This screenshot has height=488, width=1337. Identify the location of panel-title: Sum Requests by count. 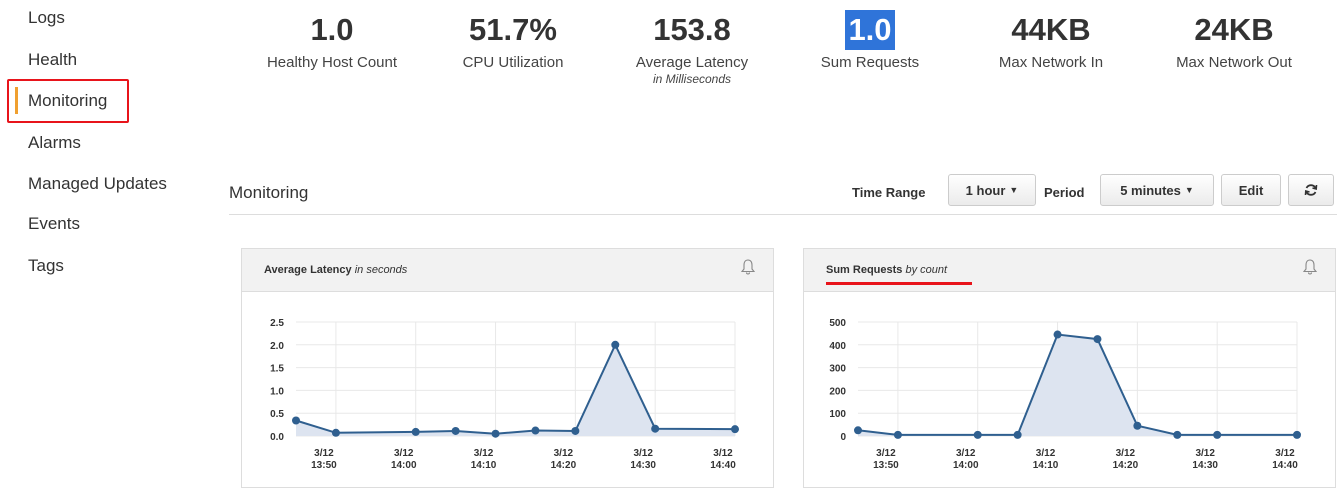
(886, 270).